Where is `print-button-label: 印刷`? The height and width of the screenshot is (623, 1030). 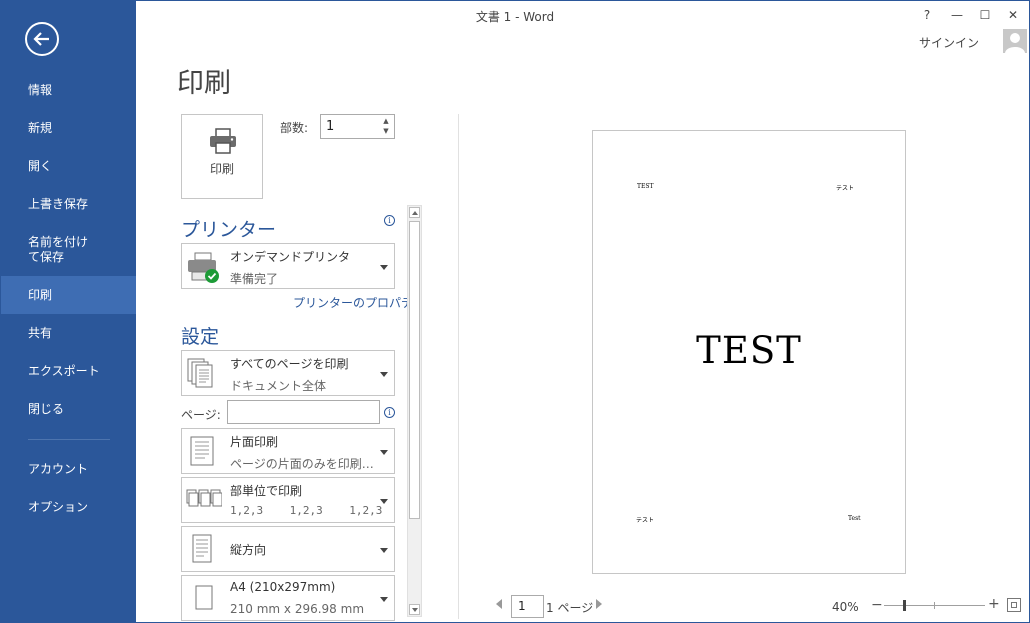
print-button-label: 印刷 is located at coordinates (221, 169).